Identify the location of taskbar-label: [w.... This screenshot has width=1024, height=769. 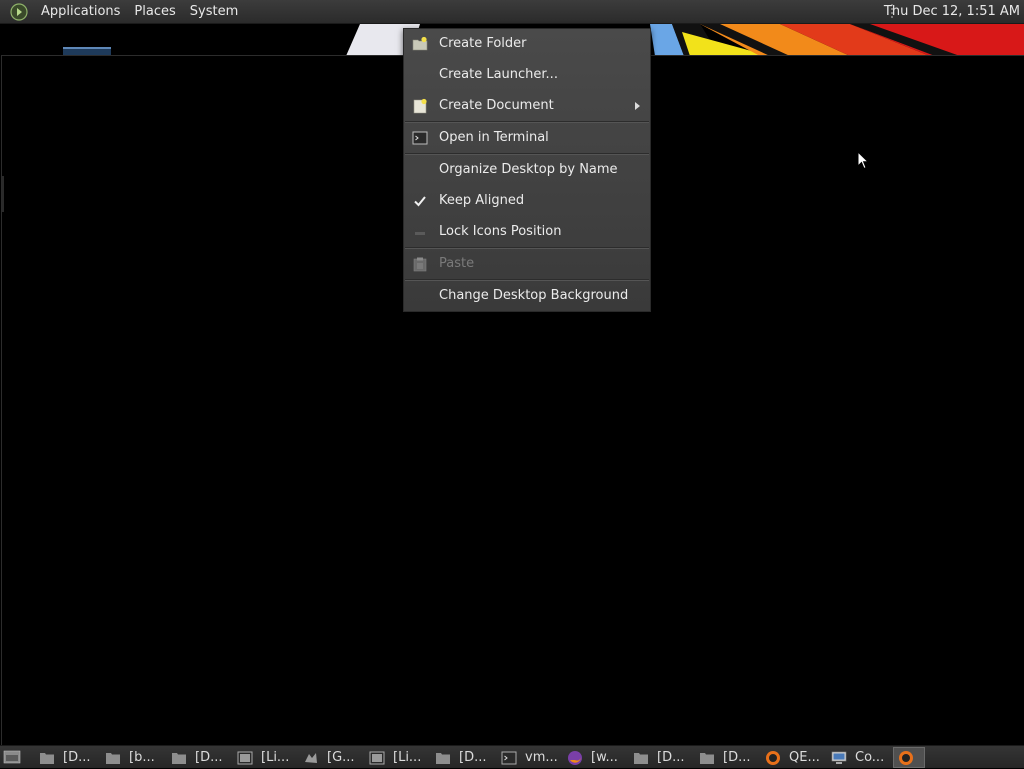
(604, 757).